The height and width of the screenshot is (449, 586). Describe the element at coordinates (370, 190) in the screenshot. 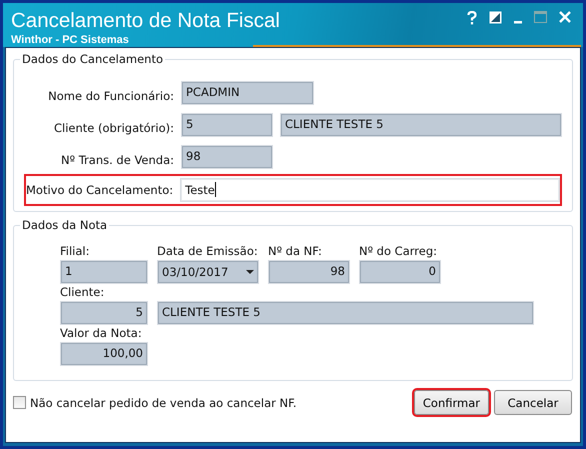

I see `input-field: Teste` at that location.